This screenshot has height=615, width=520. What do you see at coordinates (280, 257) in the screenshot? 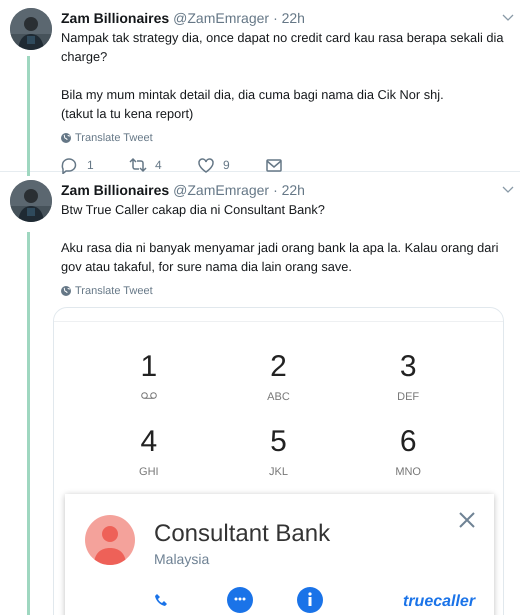
I see `tweet-text: Aku rasa dia ni banyak menyamar jadi orang bank la apa la. Kalau orang dari gov atau takaful, for sure nama dia lain orang save.` at bounding box center [280, 257].